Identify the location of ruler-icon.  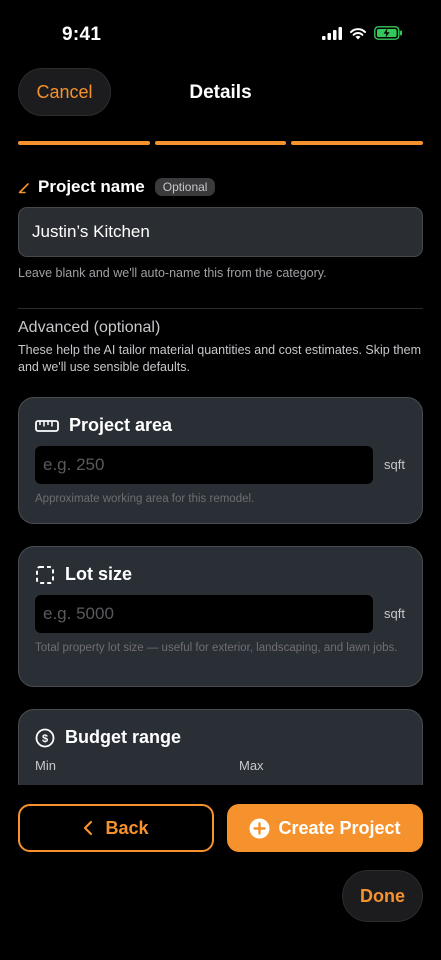
(47, 425).